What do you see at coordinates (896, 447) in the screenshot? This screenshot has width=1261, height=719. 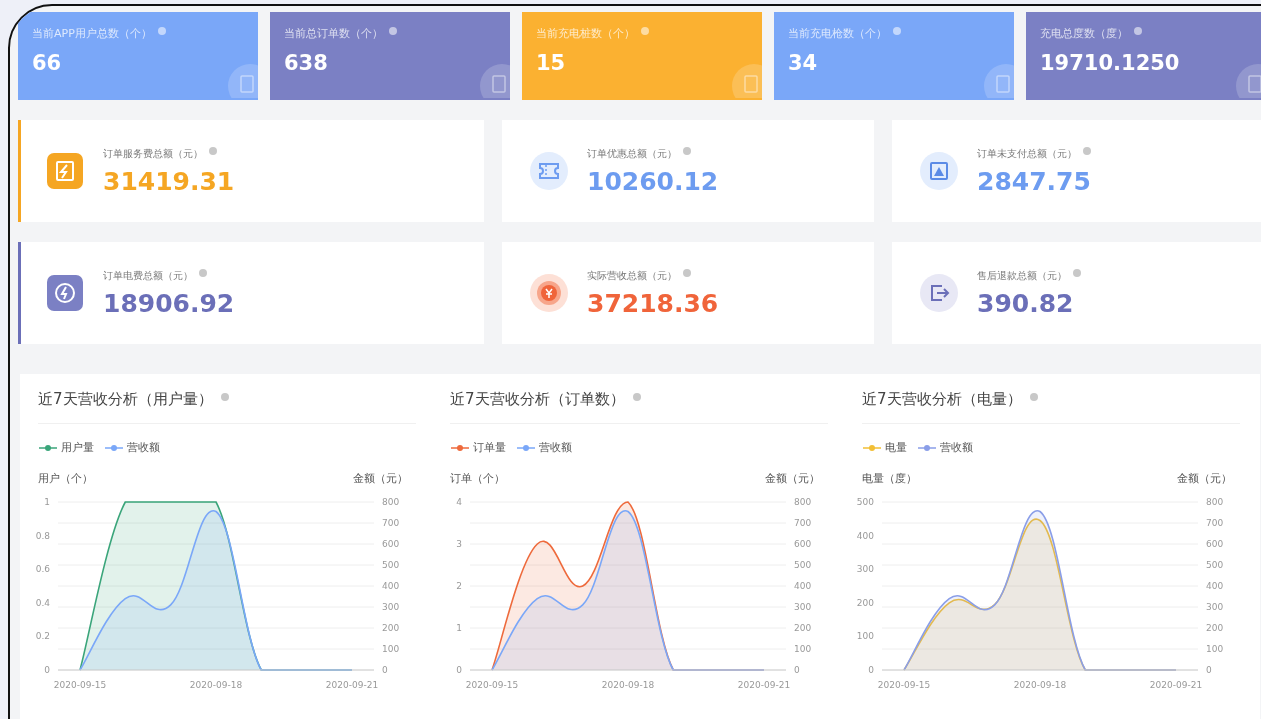 I see `legend-label: 电量` at bounding box center [896, 447].